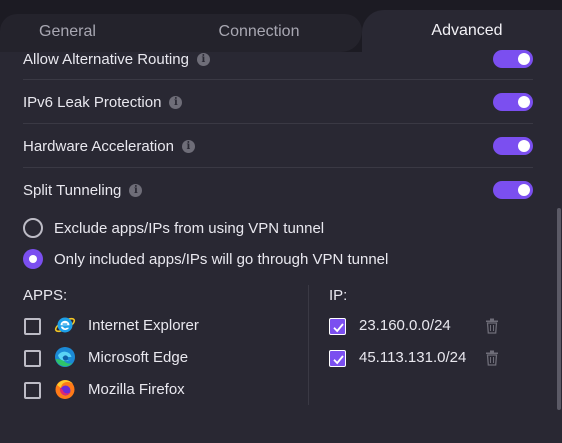  I want to click on setting-row-alternative-routing: Allow Alternative Routing i, so click(278, 59).